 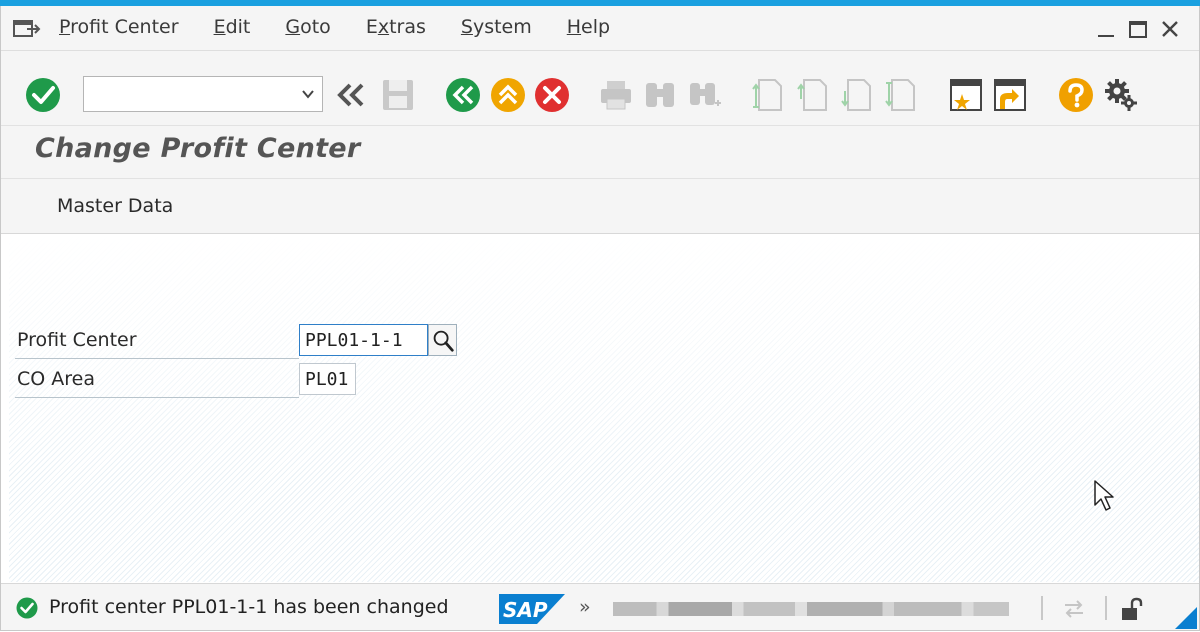 I want to click on command-field, so click(x=203, y=94).